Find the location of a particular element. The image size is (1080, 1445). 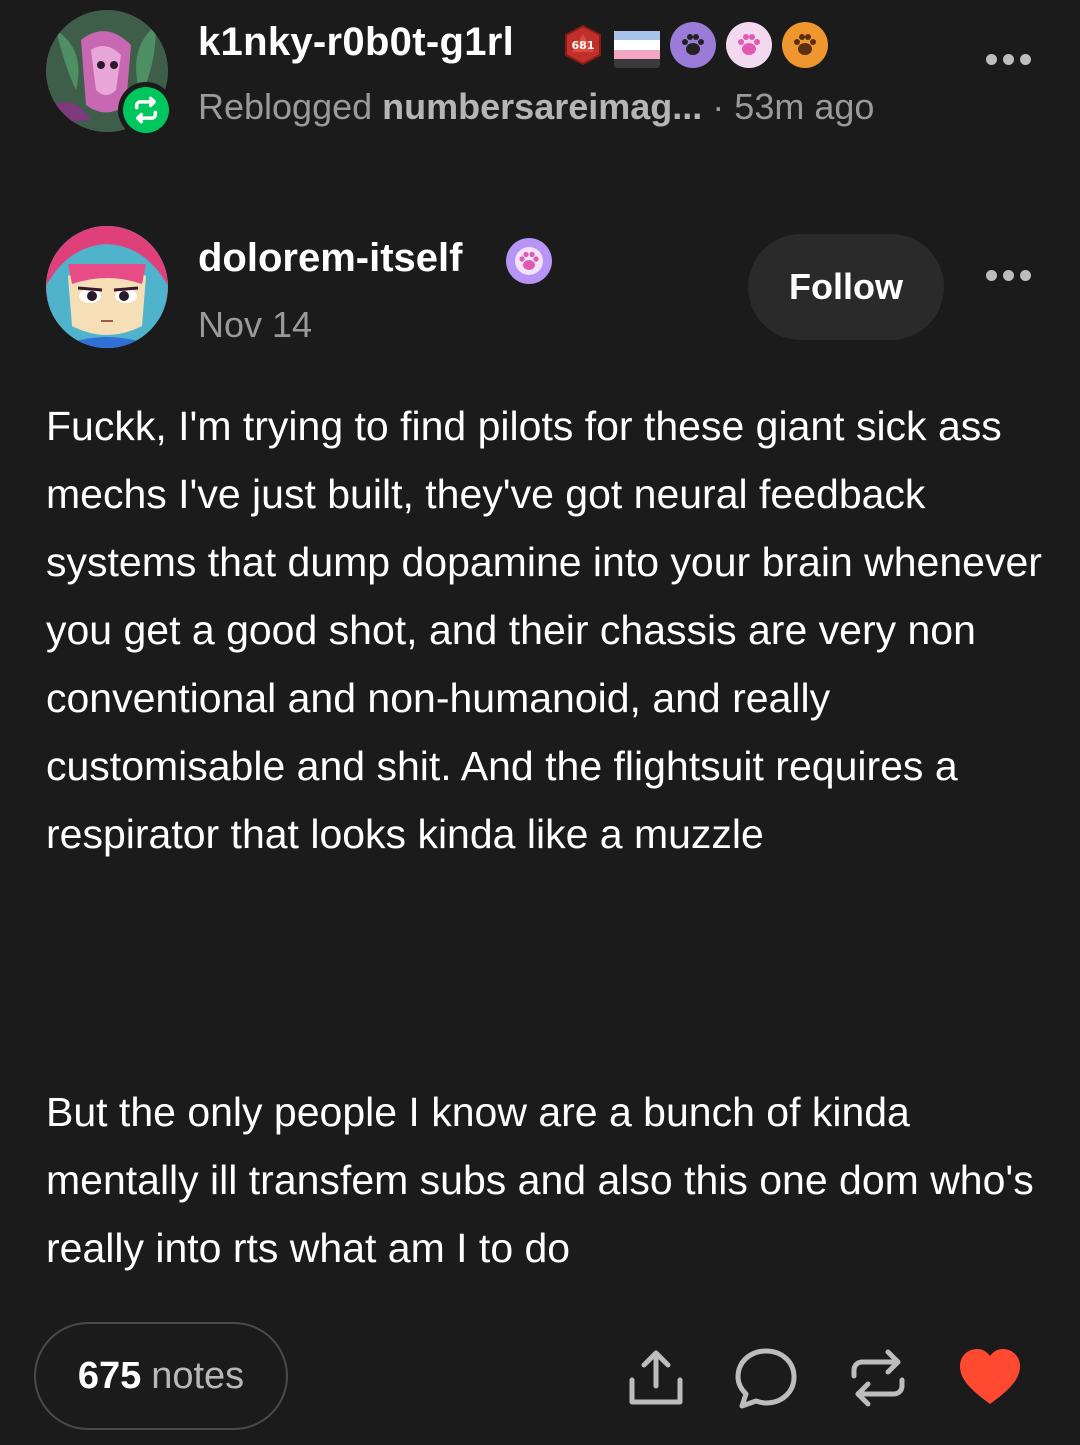

reply-icon is located at coordinates (766, 1378).